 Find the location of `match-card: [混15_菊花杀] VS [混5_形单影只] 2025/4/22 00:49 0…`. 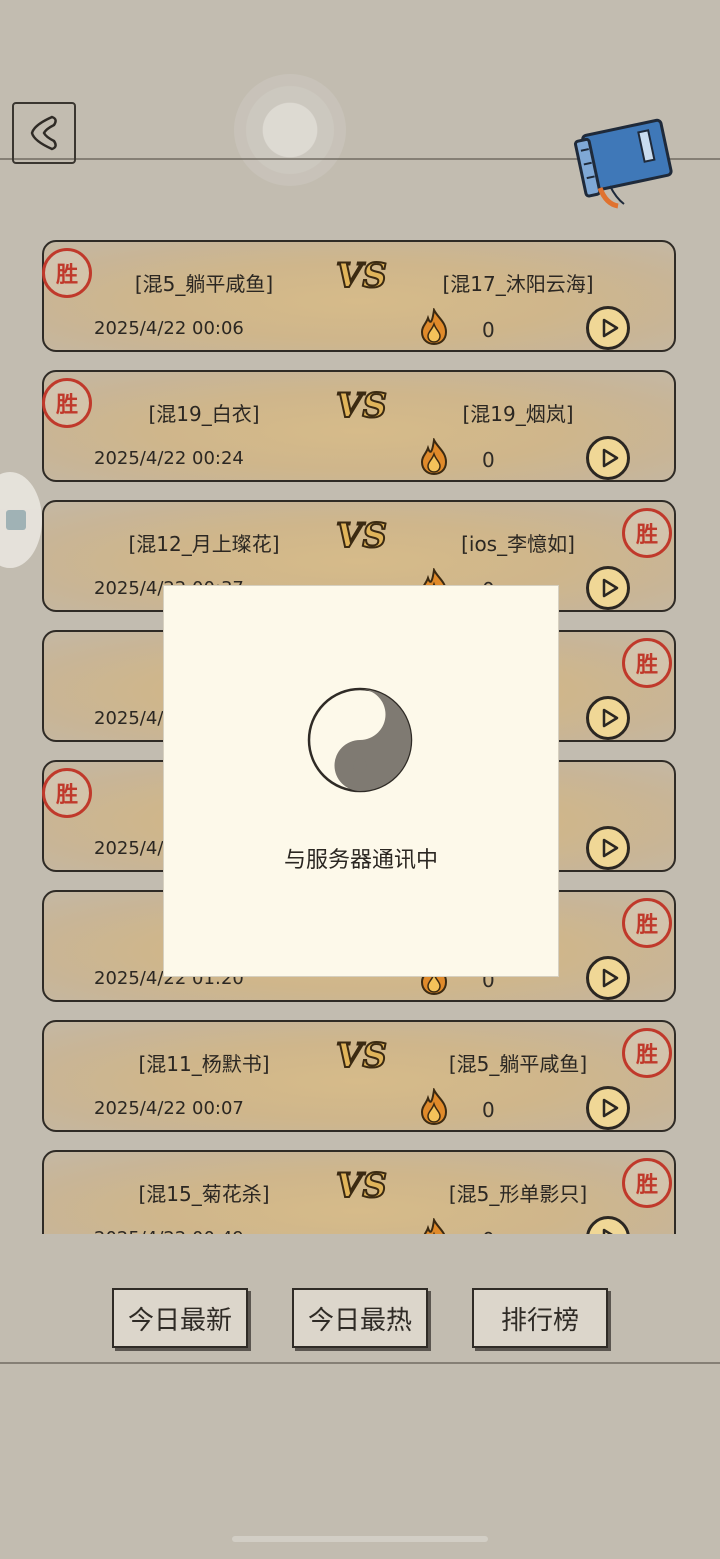

match-card: [混15_菊花杀] VS [混5_形单影只] 2025/4/22 00:49 0… is located at coordinates (359, 1192).